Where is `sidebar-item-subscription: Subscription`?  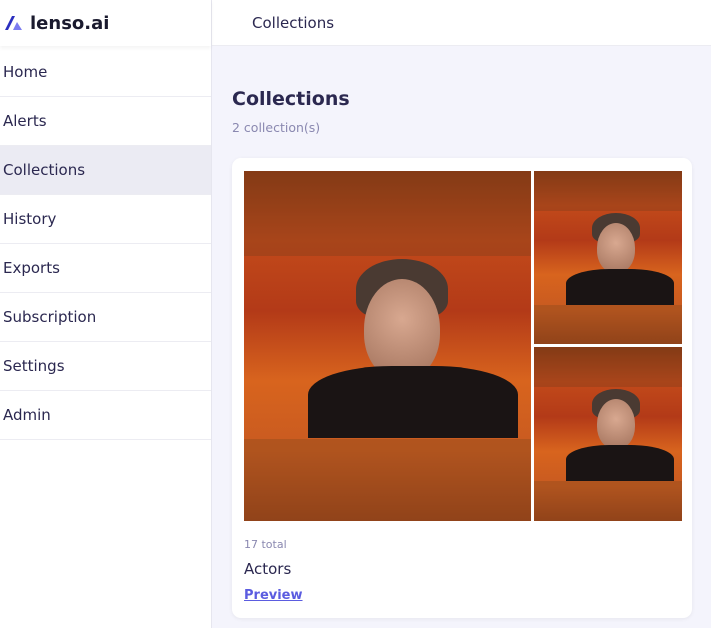
sidebar-item-subscription: Subscription is located at coordinates (105, 317).